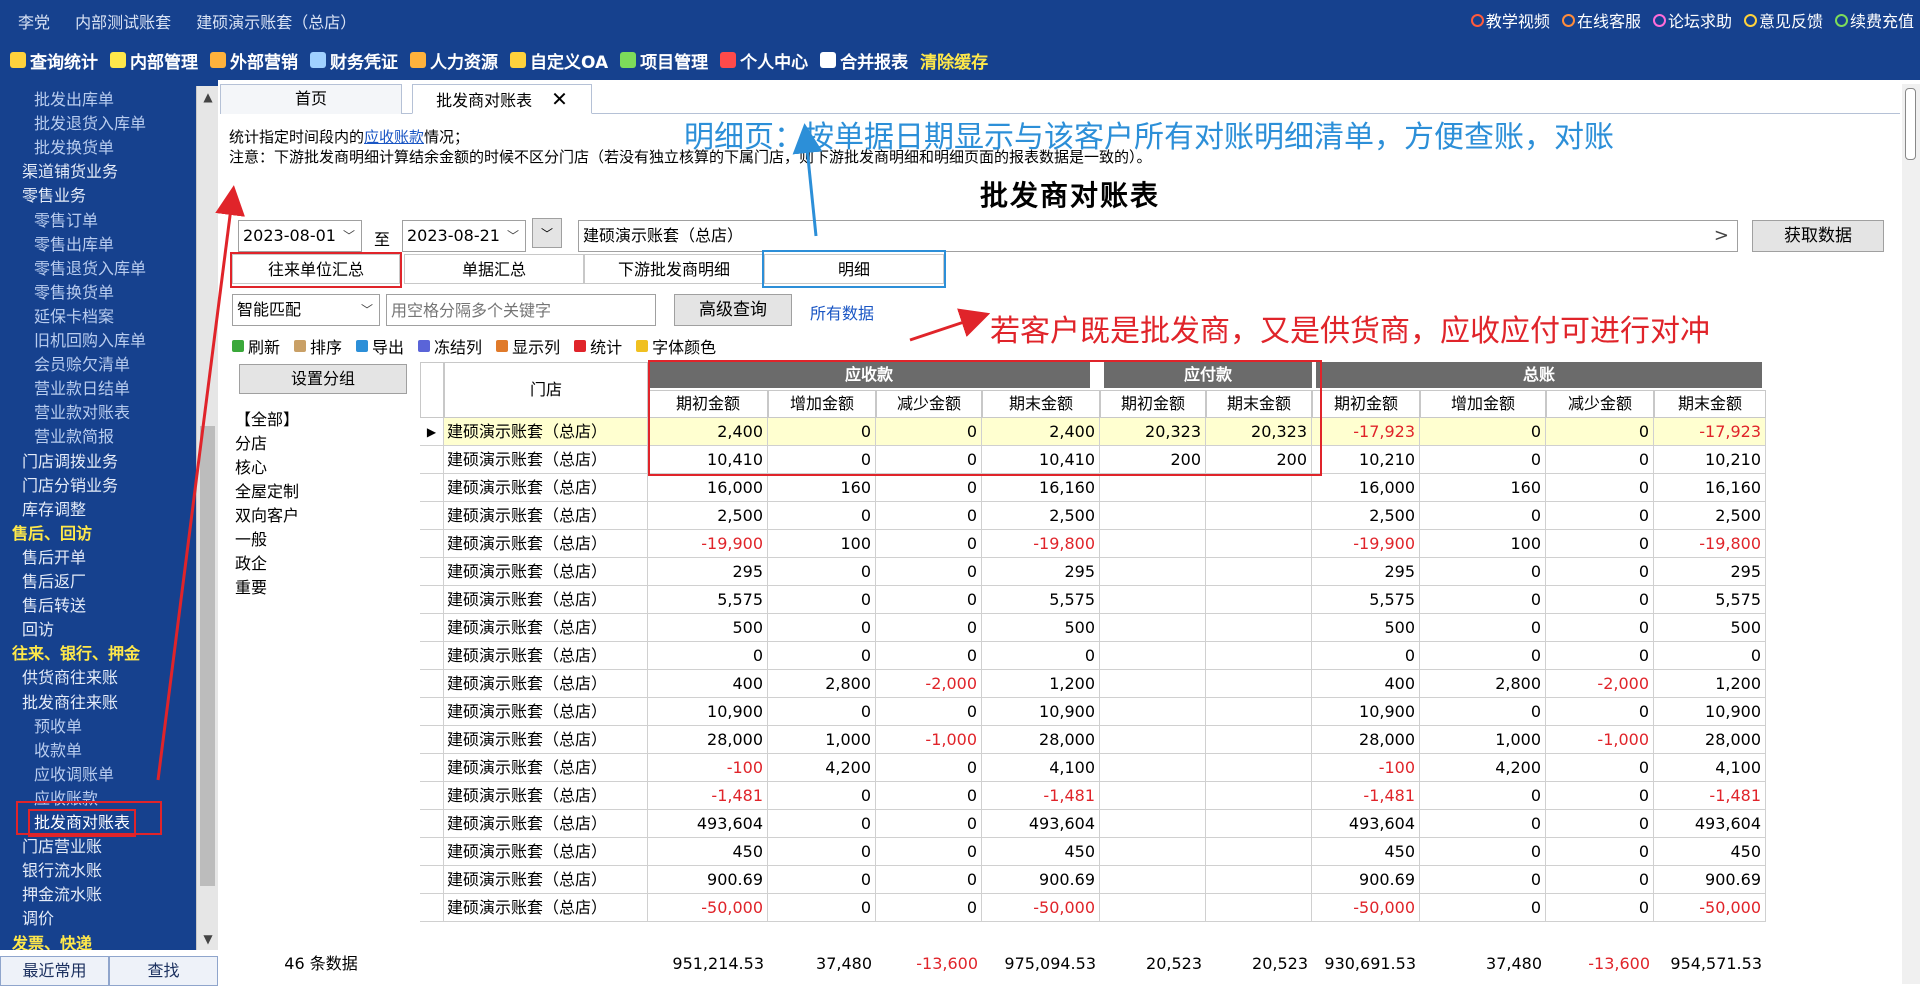  What do you see at coordinates (321, 588) in the screenshot?
I see `group-item: 重要` at bounding box center [321, 588].